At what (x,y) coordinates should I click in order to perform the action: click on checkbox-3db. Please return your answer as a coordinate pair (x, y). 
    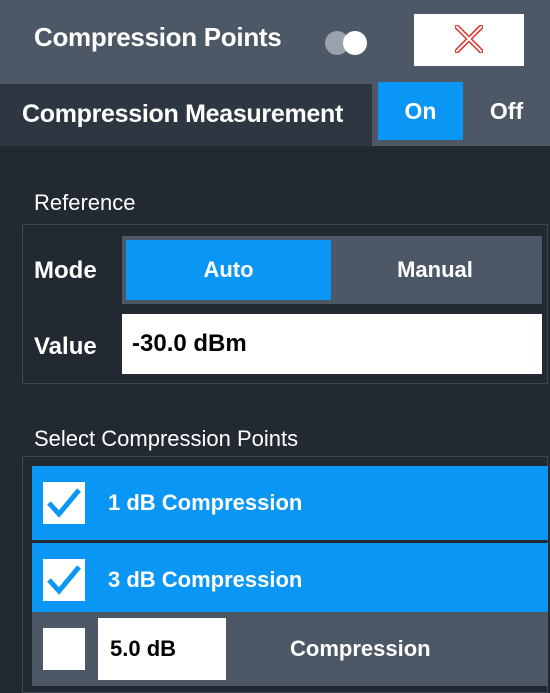
    Looking at the image, I should click on (64, 580).